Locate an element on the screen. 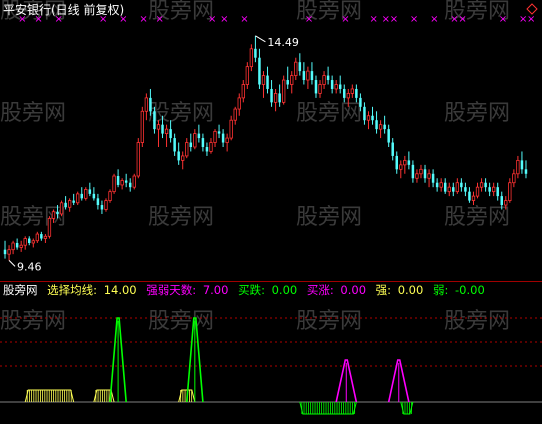 The width and height of the screenshot is (542, 424). corner-diamond is located at coordinates (532, 9).